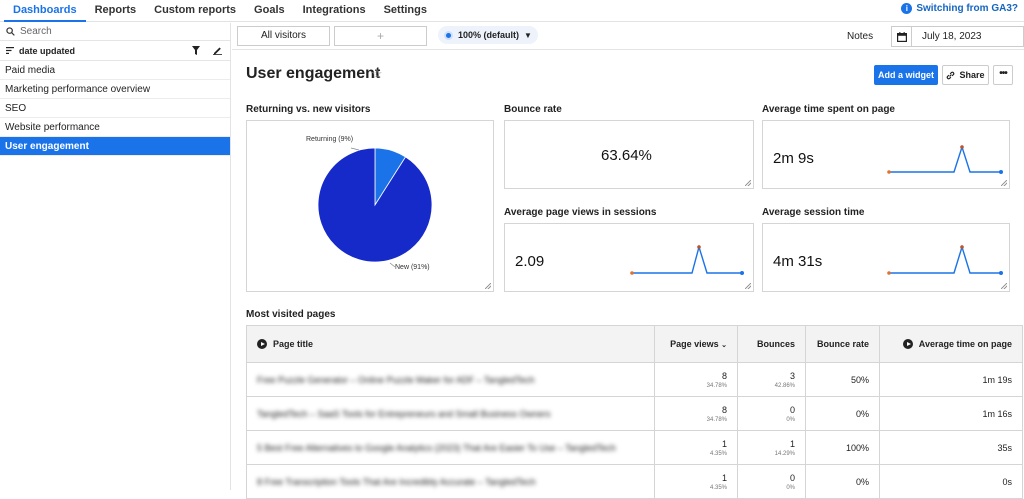 The height and width of the screenshot is (499, 1024). I want to click on row-bounce-rate: 50%, so click(842, 379).